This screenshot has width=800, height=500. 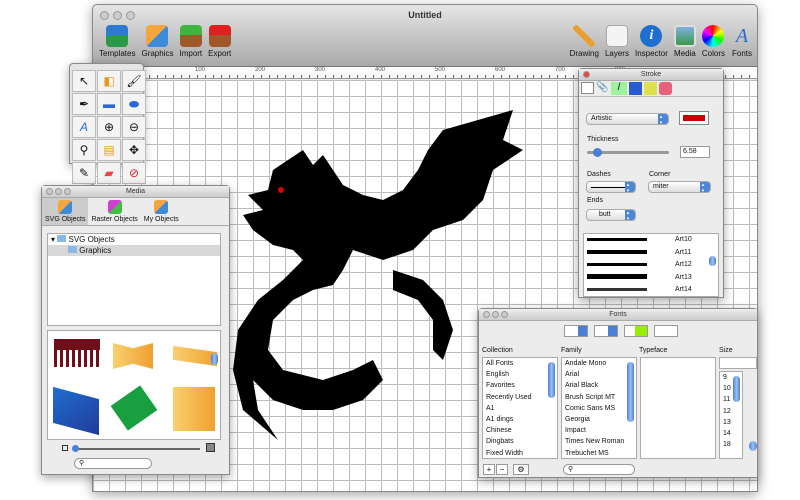 I want to click on list-item: All Fonts, so click(x=520, y=363).